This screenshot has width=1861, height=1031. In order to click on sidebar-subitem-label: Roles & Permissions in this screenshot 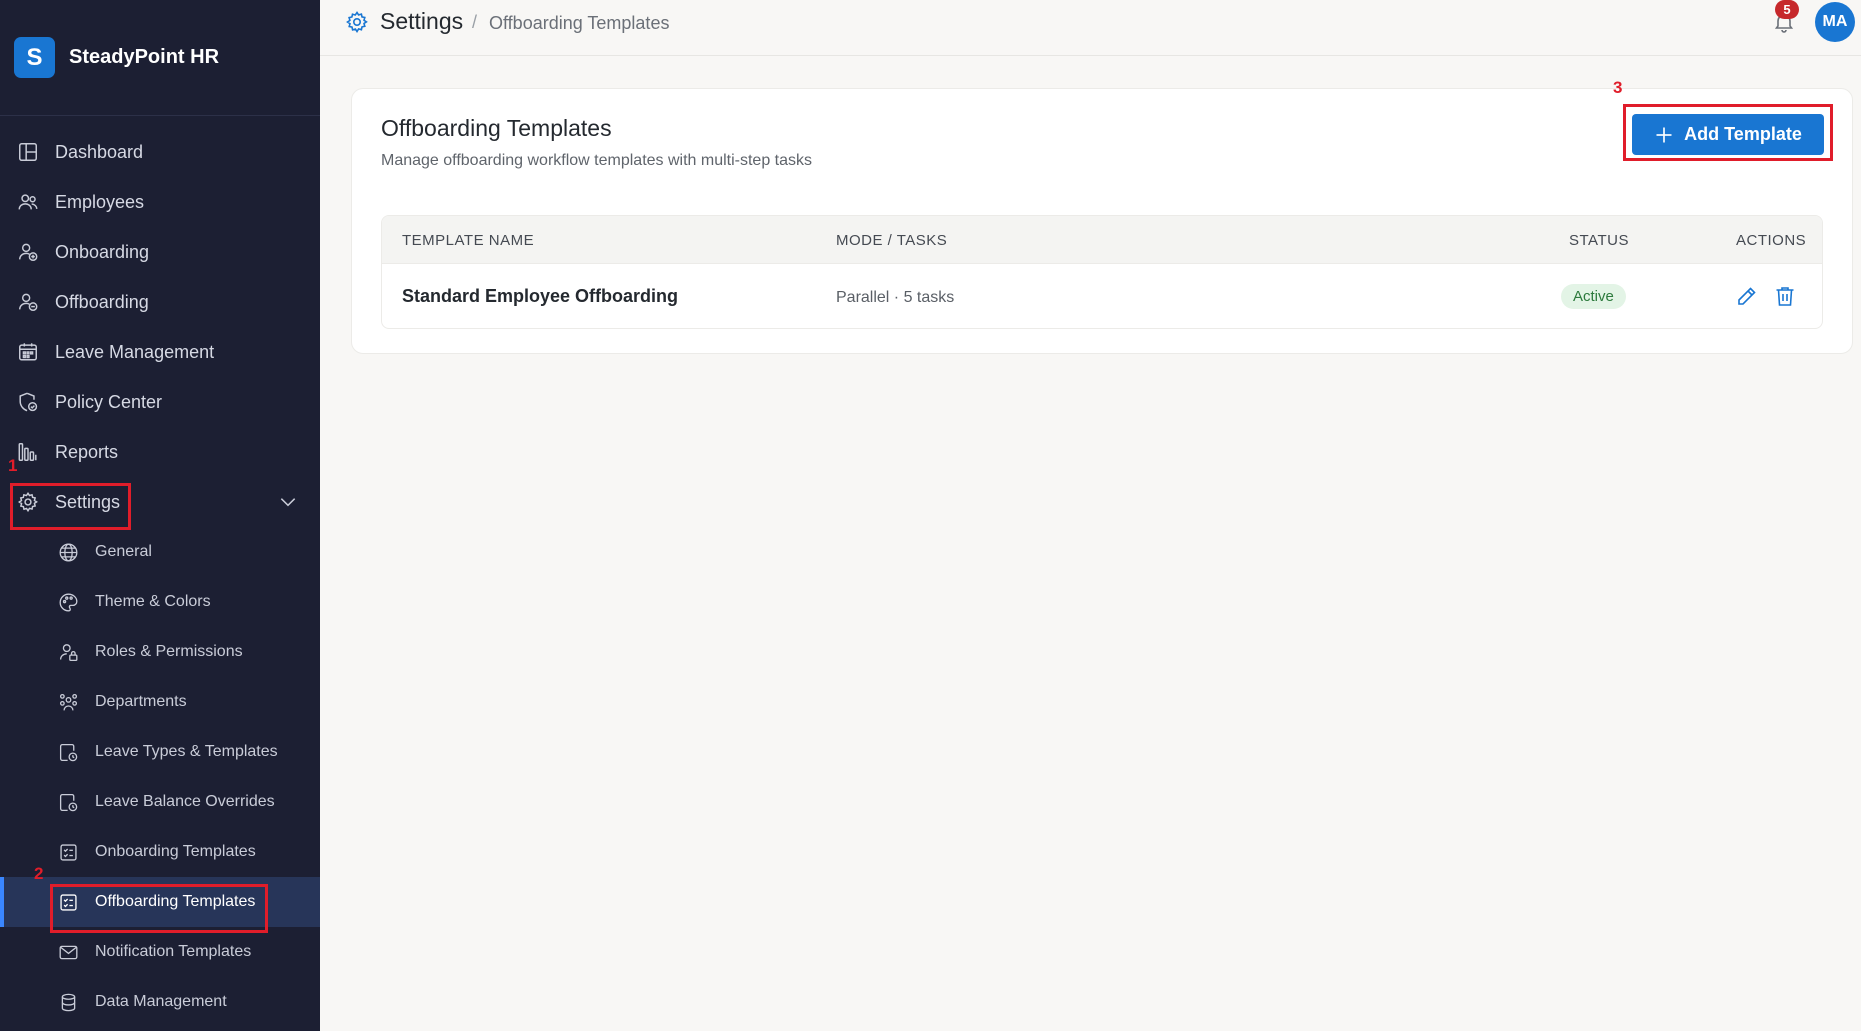, I will do `click(169, 651)`.